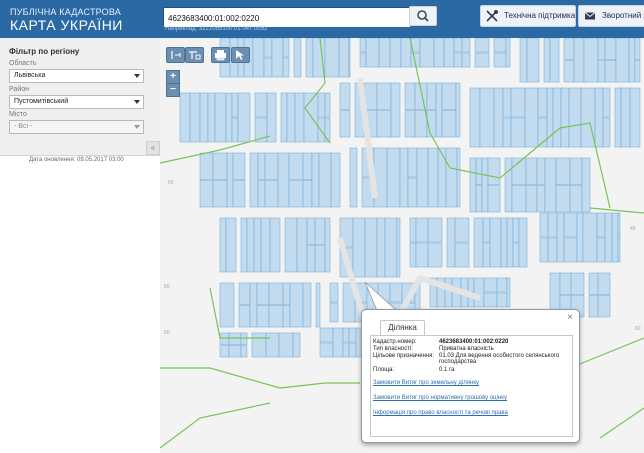 Image resolution: width=644 pixels, height=453 pixels. Describe the element at coordinates (590, 16) in the screenshot. I see `envelope-icon` at that location.